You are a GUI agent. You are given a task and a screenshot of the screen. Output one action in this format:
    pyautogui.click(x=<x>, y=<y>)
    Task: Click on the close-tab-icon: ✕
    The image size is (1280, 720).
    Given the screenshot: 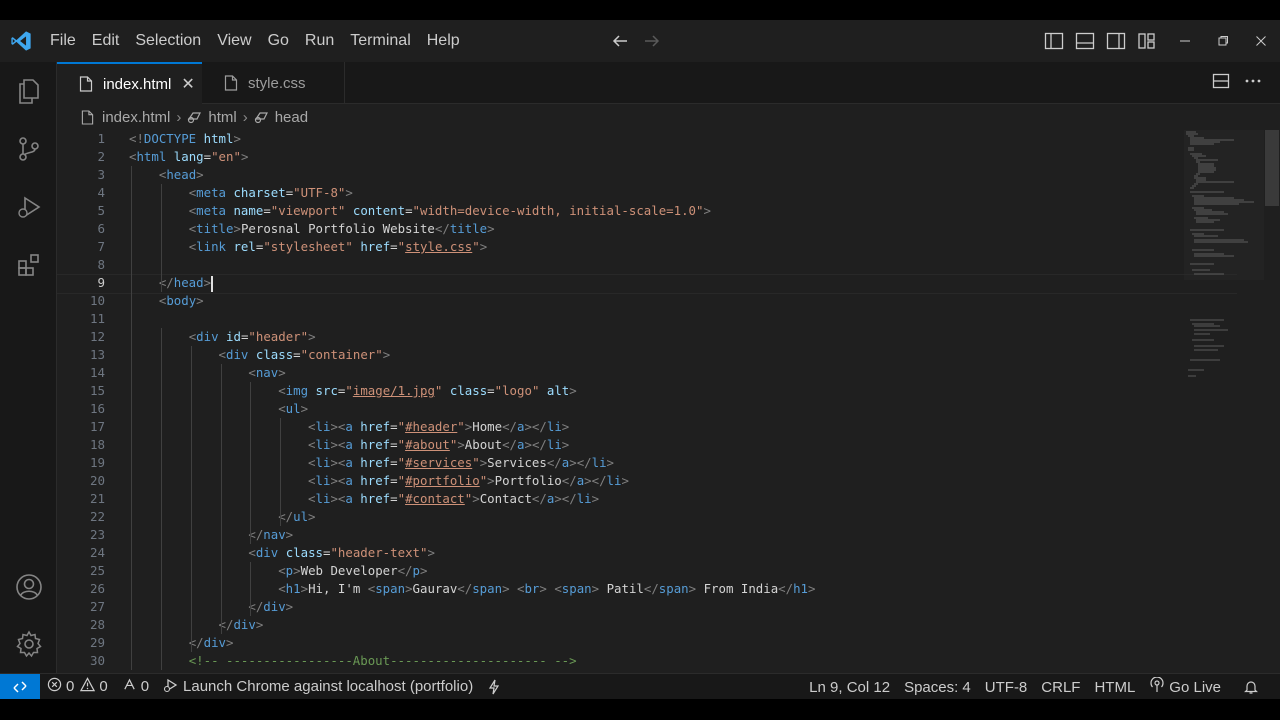 What is the action you would take?
    pyautogui.click(x=187, y=84)
    